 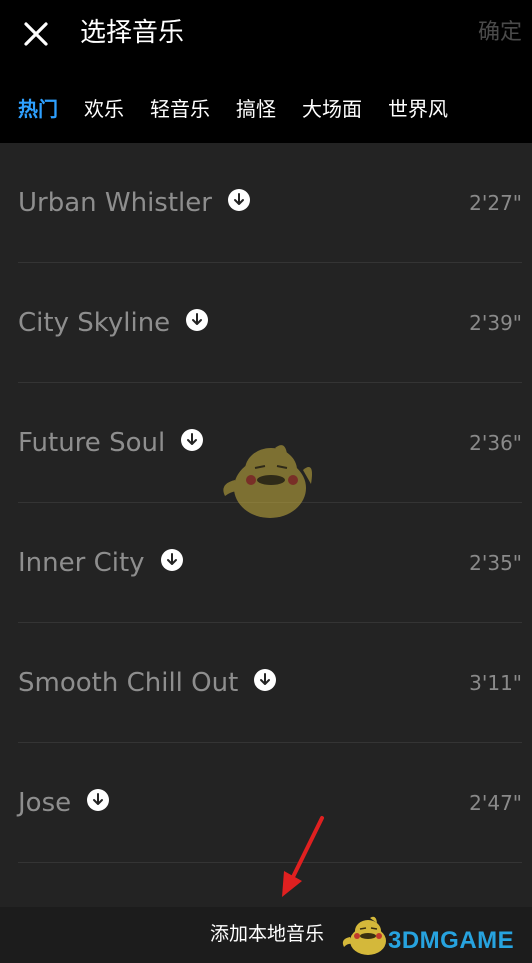 What do you see at coordinates (180, 109) in the screenshot?
I see `tab-light-music: 轻音乐` at bounding box center [180, 109].